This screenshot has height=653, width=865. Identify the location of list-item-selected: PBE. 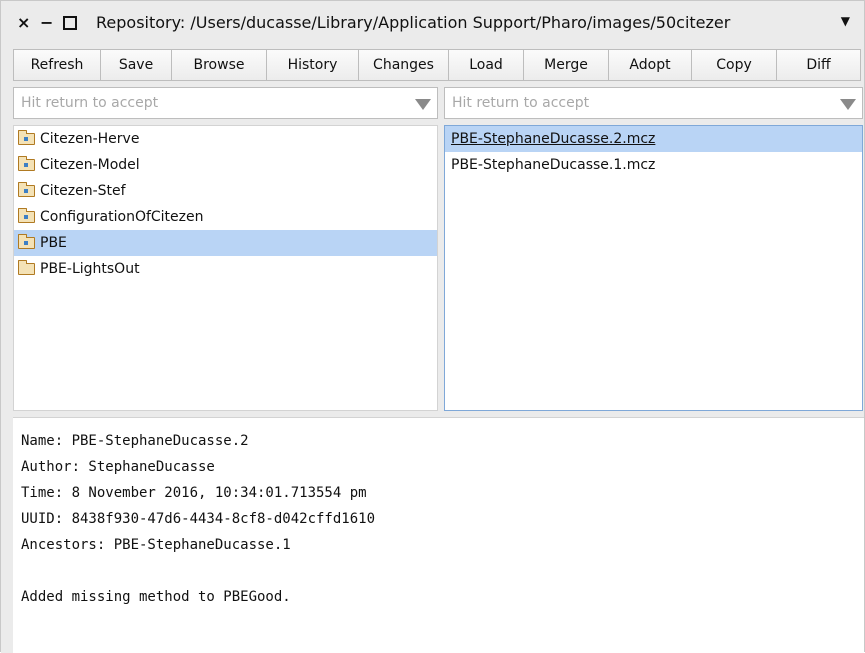
(225, 243).